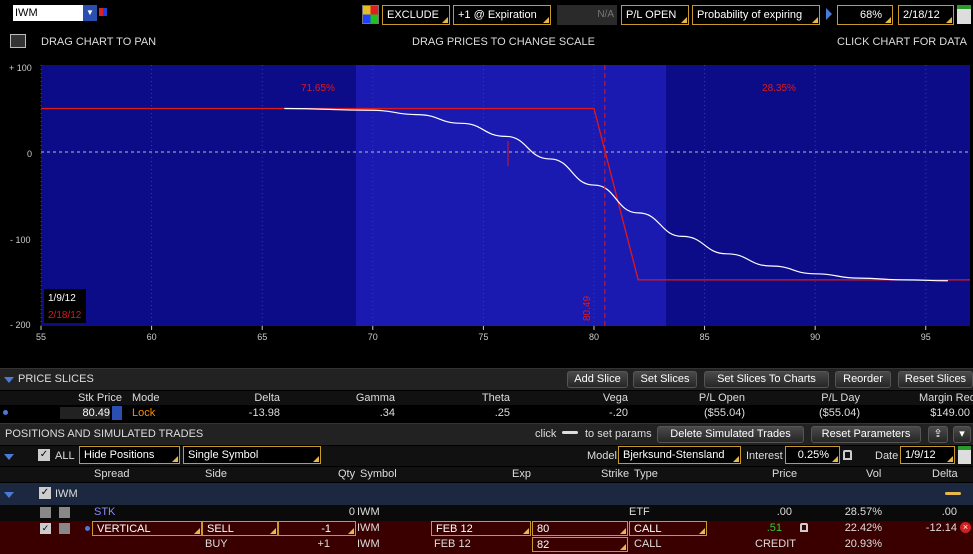 The width and height of the screenshot is (973, 554). What do you see at coordinates (45, 528) in the screenshot?
I see `row-checkbox: ✓` at bounding box center [45, 528].